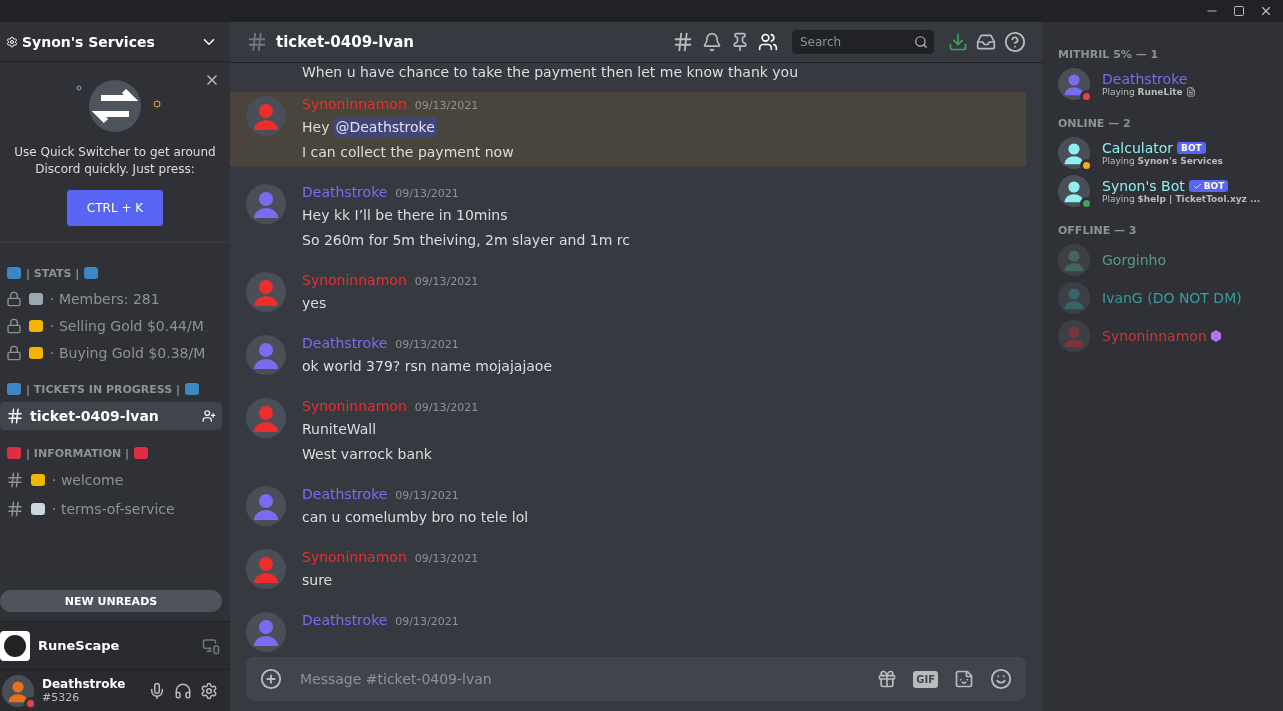  What do you see at coordinates (1001, 679) in the screenshot?
I see `emoji-icon` at bounding box center [1001, 679].